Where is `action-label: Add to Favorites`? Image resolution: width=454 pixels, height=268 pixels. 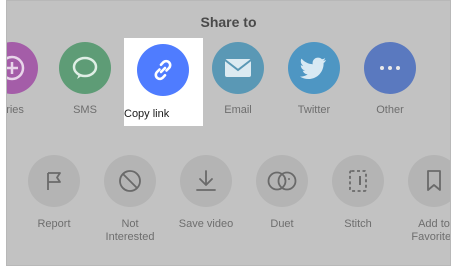
action-label: Add to Favorites is located at coordinates (431, 230).